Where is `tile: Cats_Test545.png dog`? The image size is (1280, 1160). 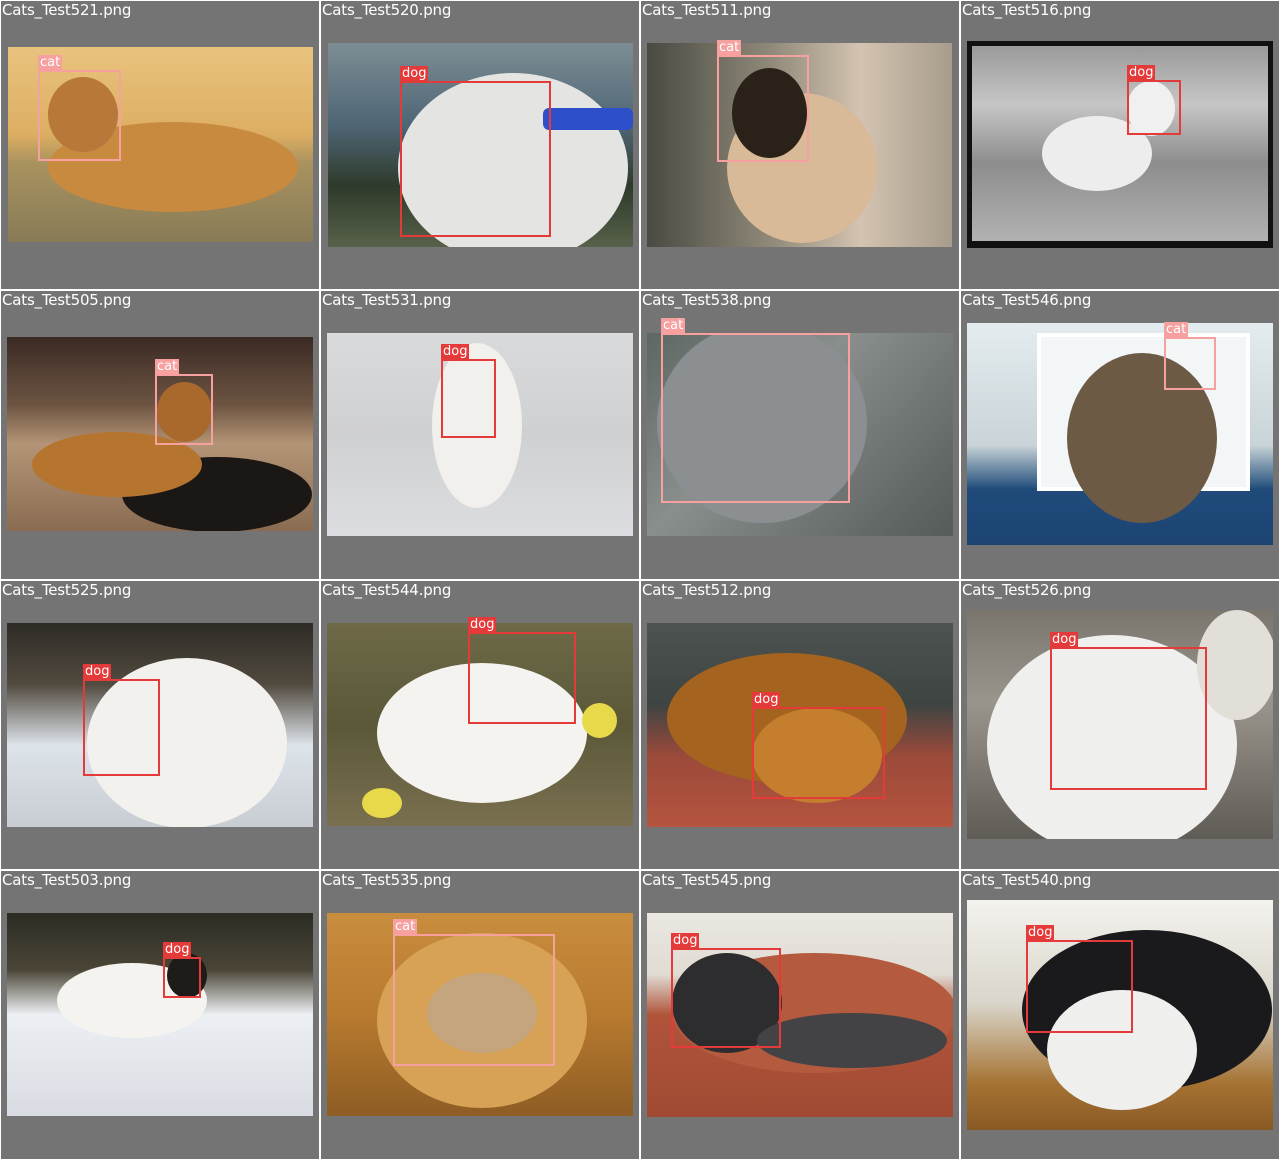
tile: Cats_Test545.png dog is located at coordinates (800, 1015).